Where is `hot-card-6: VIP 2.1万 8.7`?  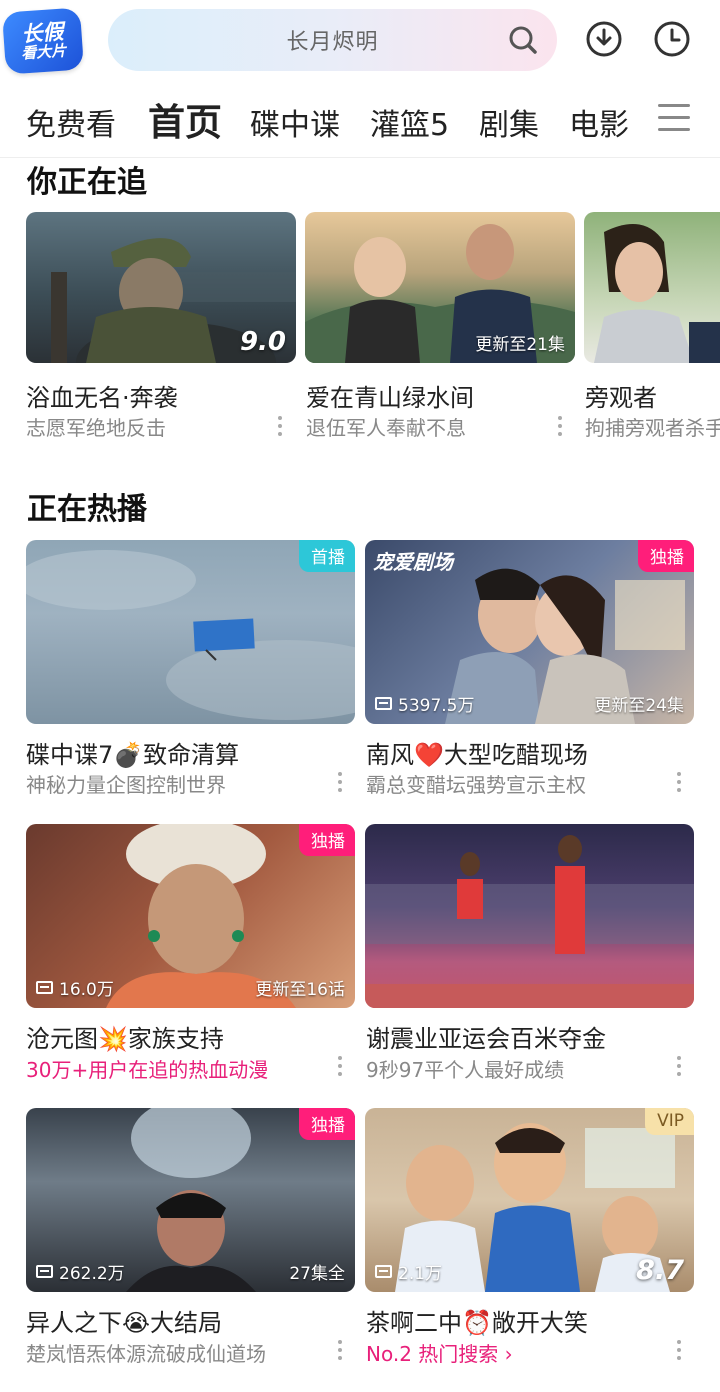 hot-card-6: VIP 2.1万 8.7 is located at coordinates (529, 1200).